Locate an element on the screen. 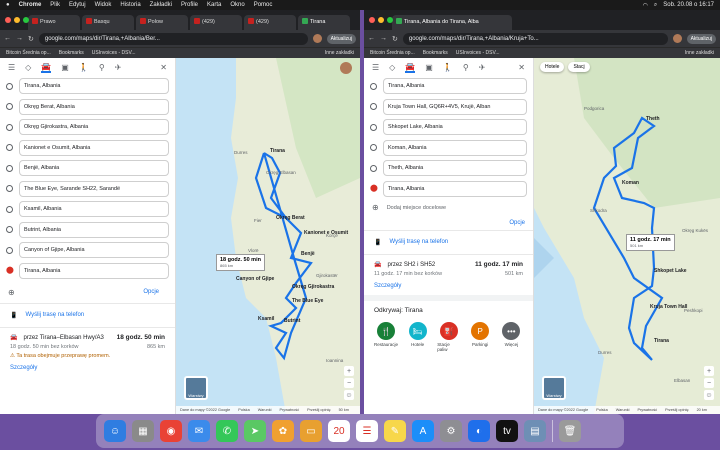 This screenshot has width=720, height=450. car-icon: 🚘 is located at coordinates (410, 67).